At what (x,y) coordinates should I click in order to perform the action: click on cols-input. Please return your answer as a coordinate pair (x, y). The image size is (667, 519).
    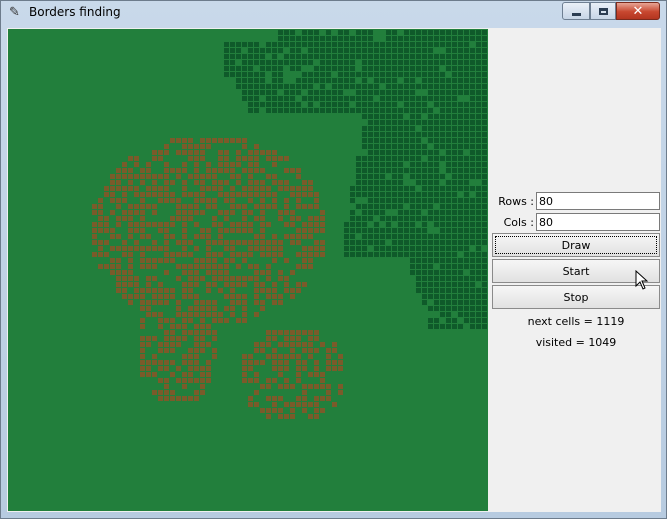
    Looking at the image, I should click on (598, 222).